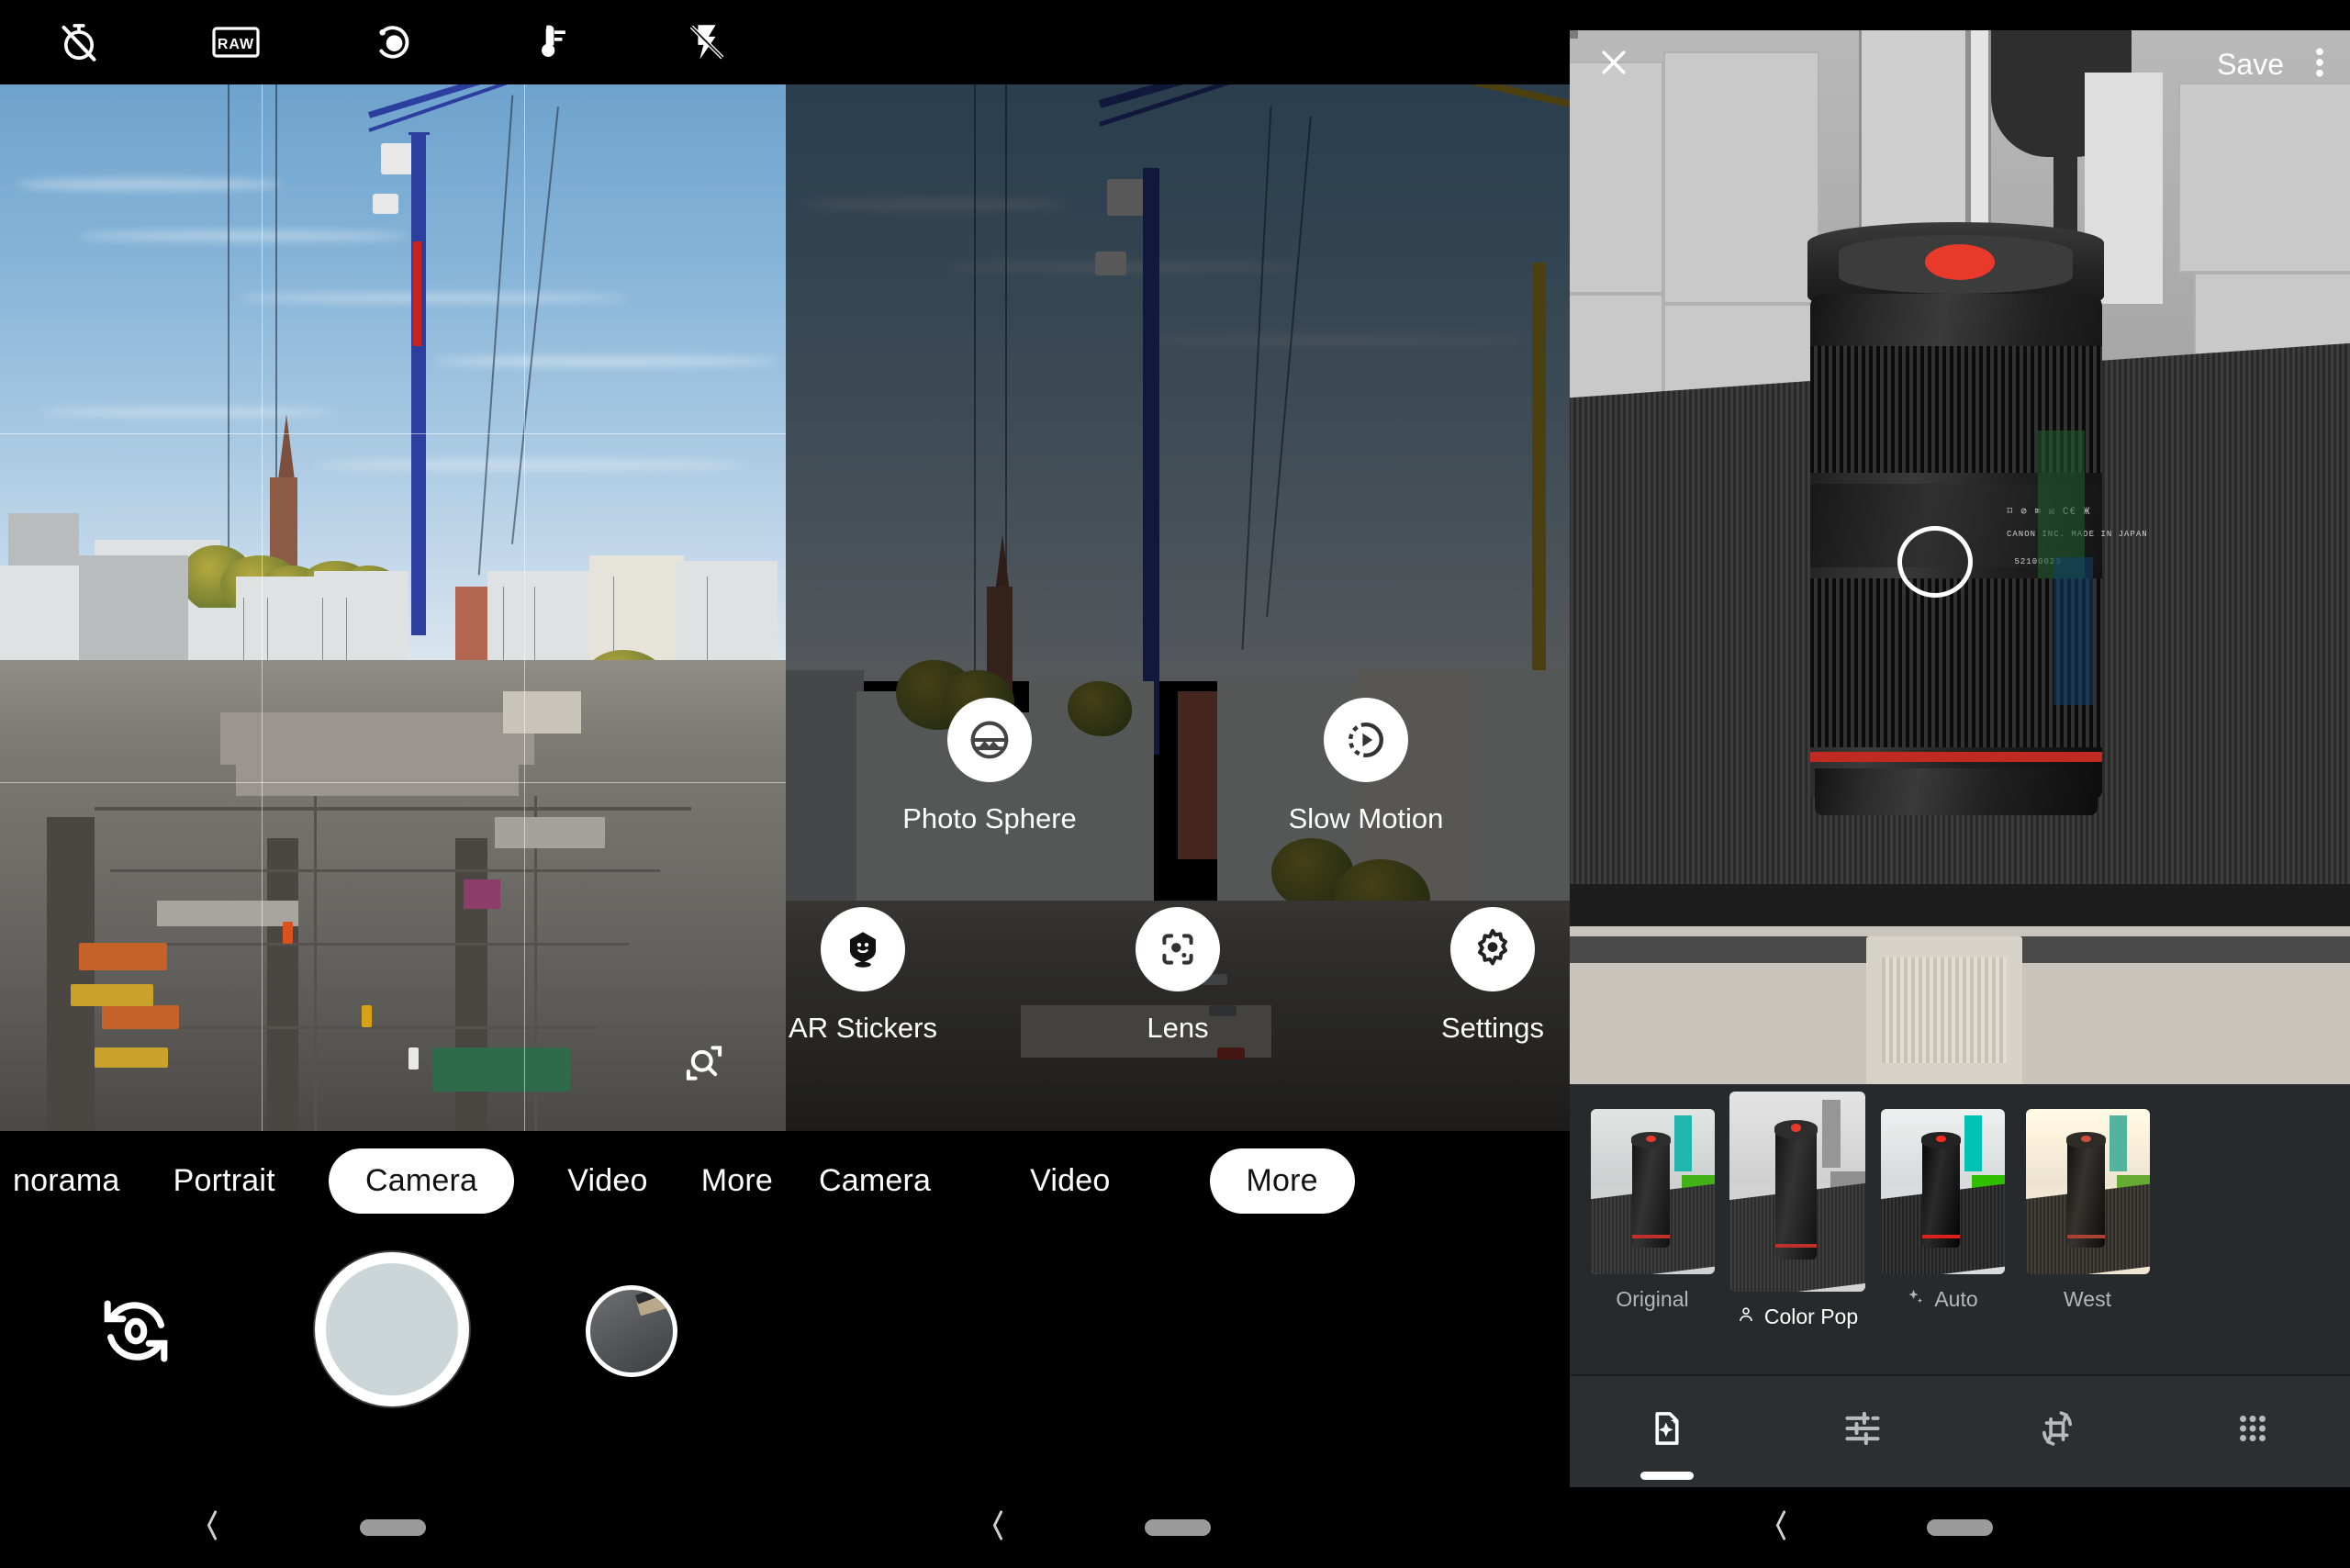  I want to click on slow-motion-icon, so click(1366, 740).